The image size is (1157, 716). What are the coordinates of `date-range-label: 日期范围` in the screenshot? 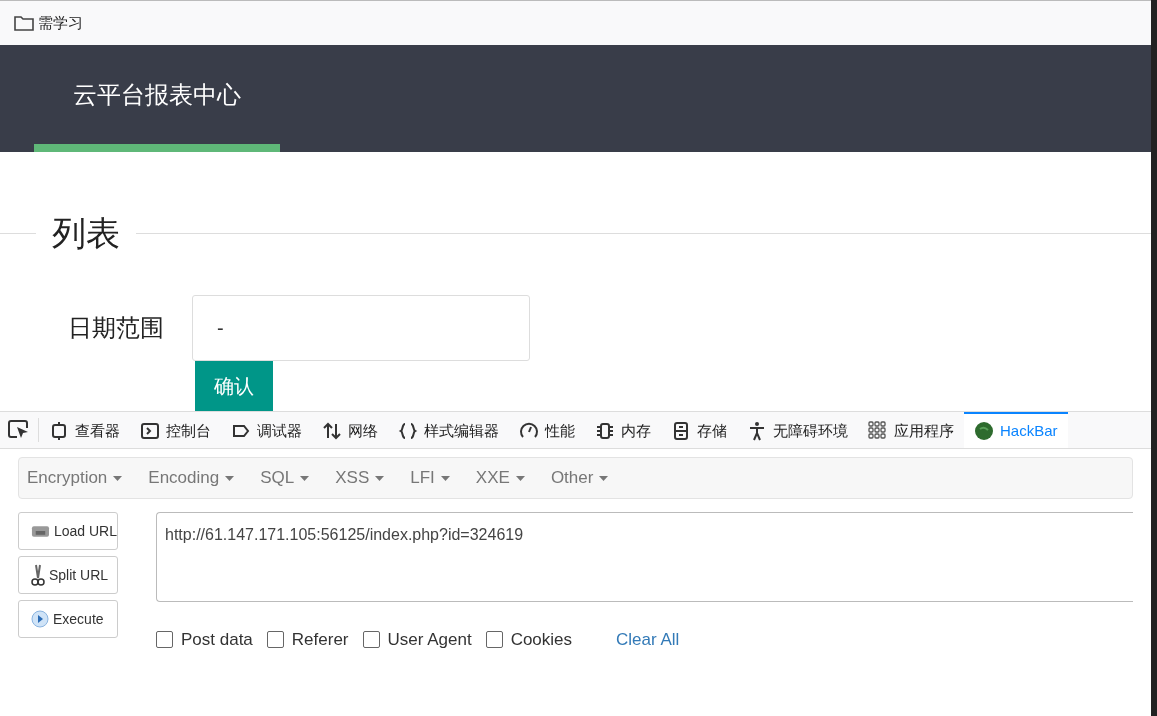 It's located at (116, 328).